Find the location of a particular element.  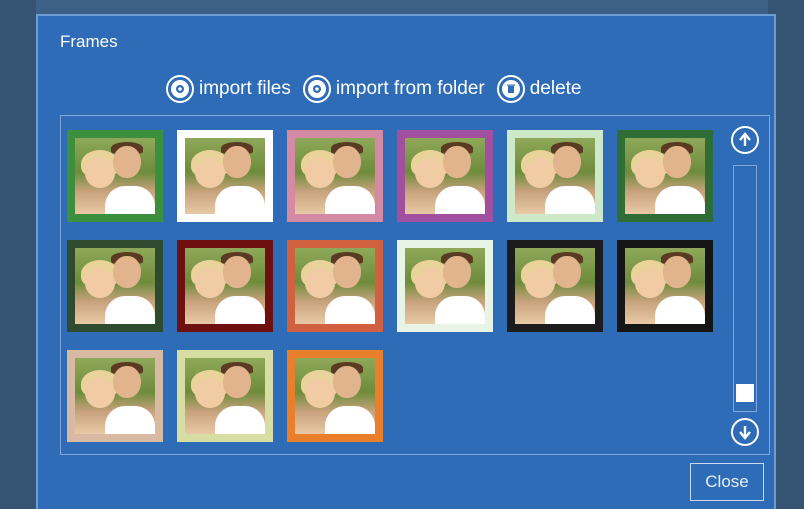

import-from-folder-label: import from folder is located at coordinates (410, 88).